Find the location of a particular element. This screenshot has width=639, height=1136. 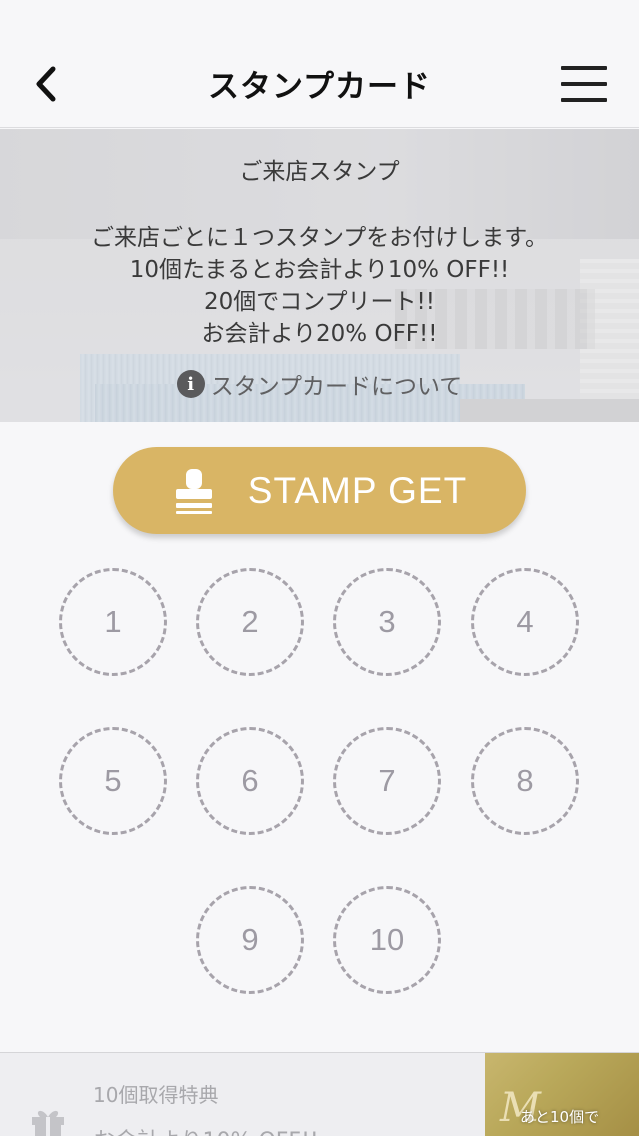

about-stamp-card-link: i スタンプカードについて is located at coordinates (319, 384).